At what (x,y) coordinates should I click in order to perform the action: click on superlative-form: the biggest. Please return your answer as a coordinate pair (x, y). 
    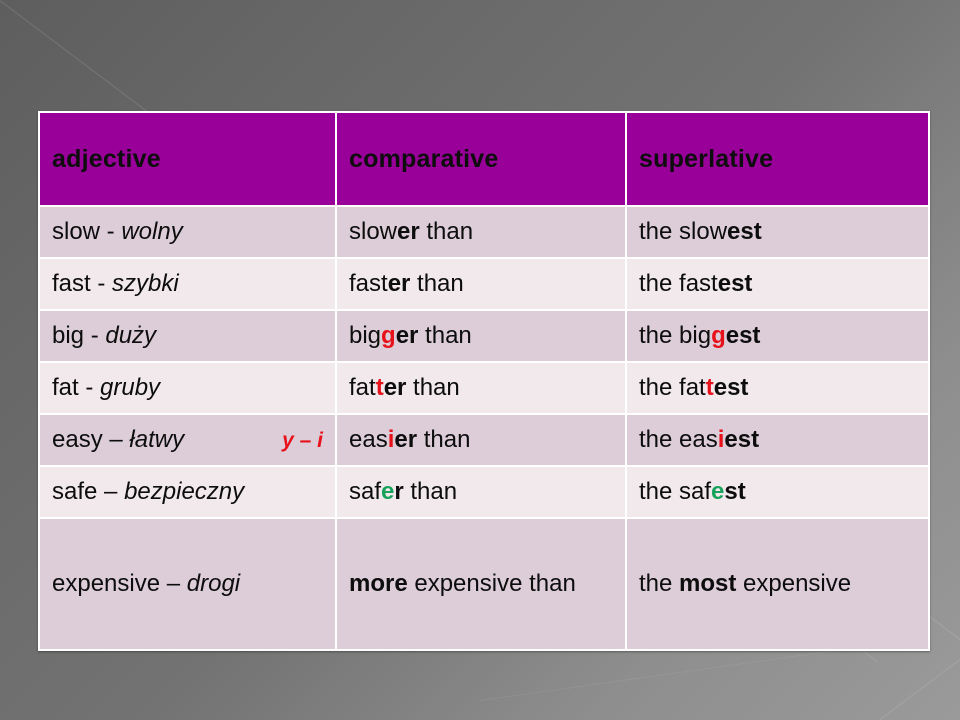
    Looking at the image, I should click on (777, 336).